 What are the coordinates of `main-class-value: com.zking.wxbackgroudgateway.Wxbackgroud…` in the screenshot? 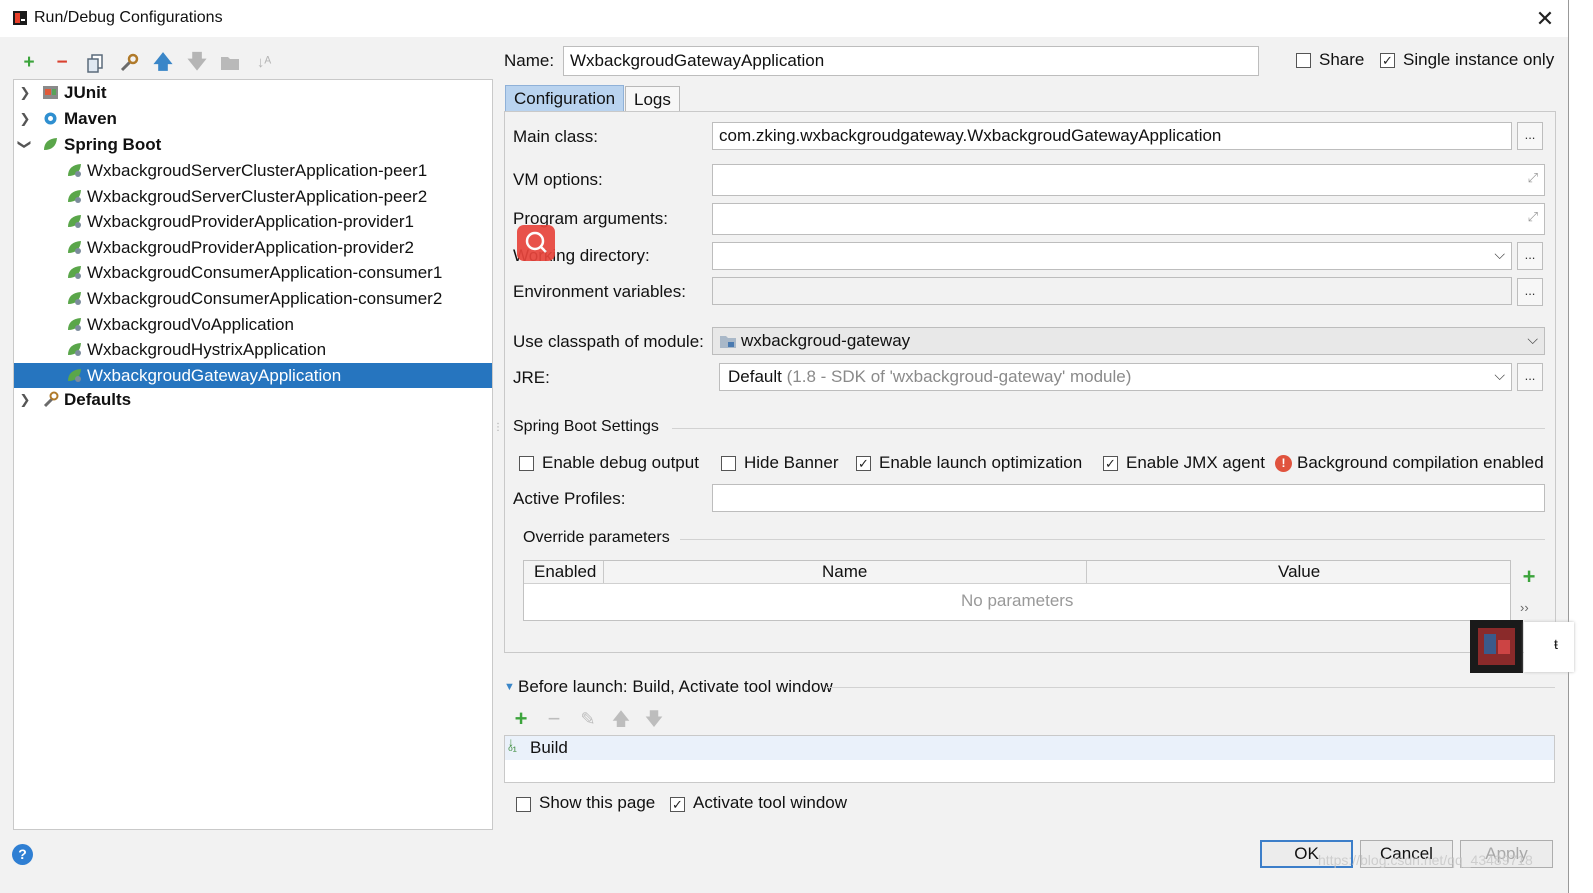 It's located at (970, 135).